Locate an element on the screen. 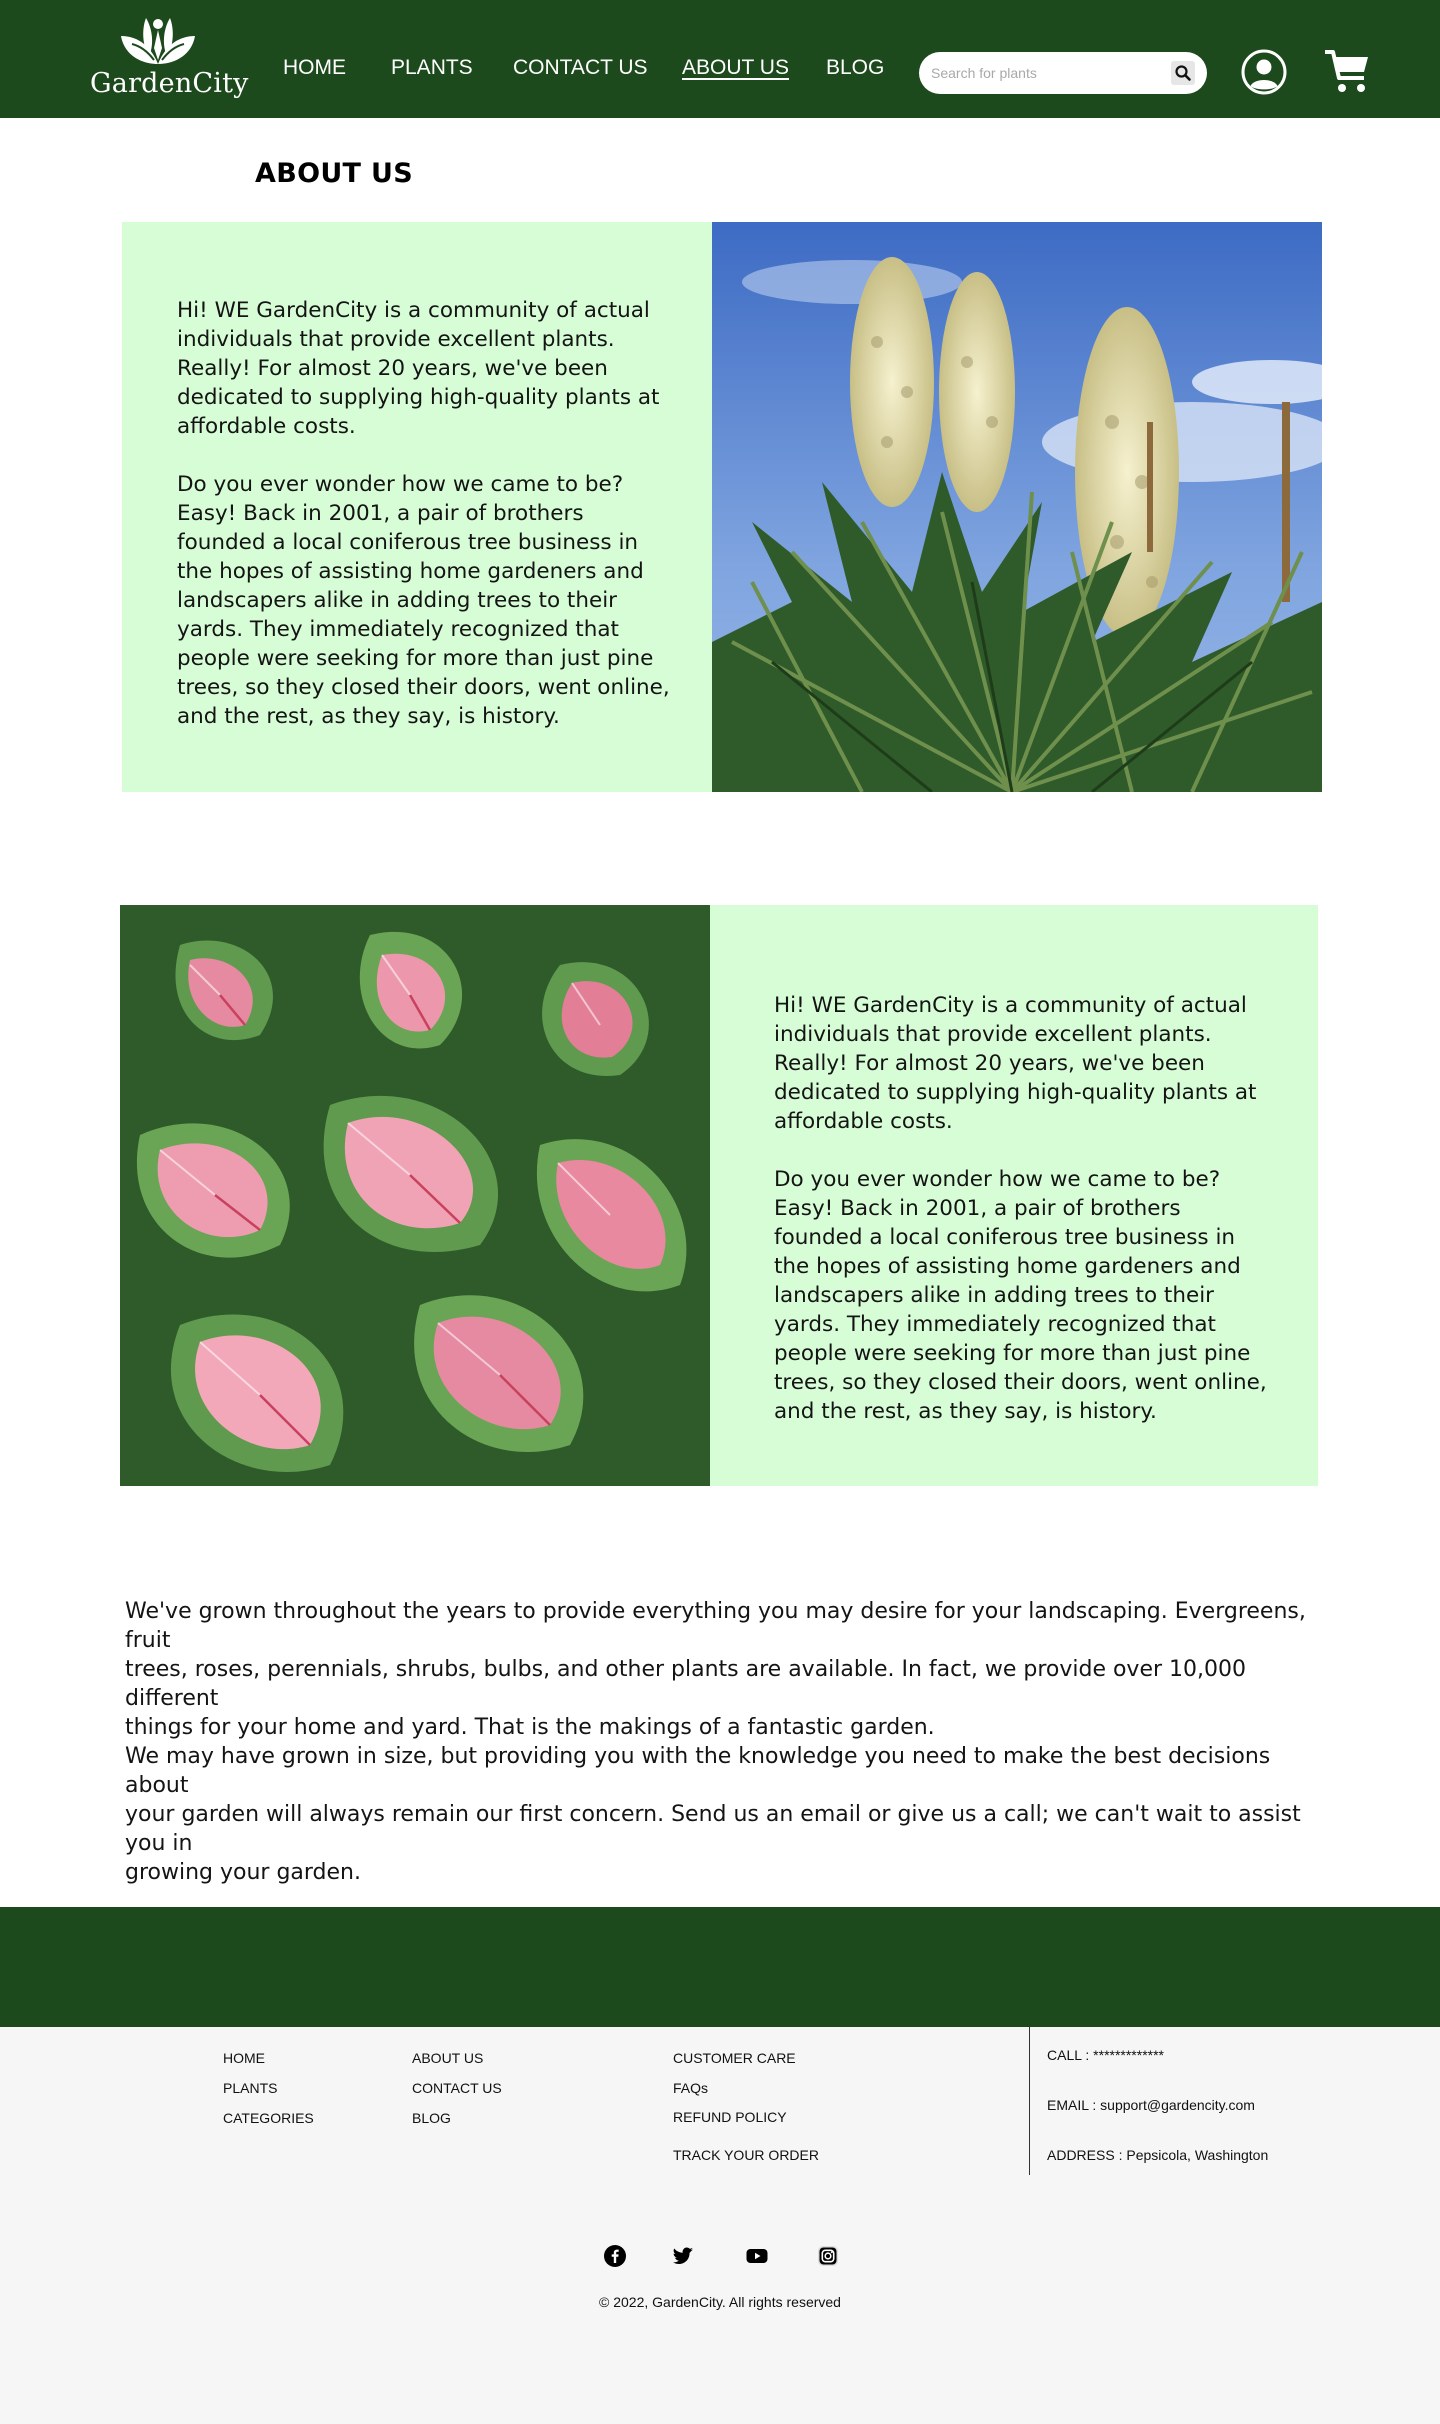  nav-about-us: ABOUT US is located at coordinates (735, 68).